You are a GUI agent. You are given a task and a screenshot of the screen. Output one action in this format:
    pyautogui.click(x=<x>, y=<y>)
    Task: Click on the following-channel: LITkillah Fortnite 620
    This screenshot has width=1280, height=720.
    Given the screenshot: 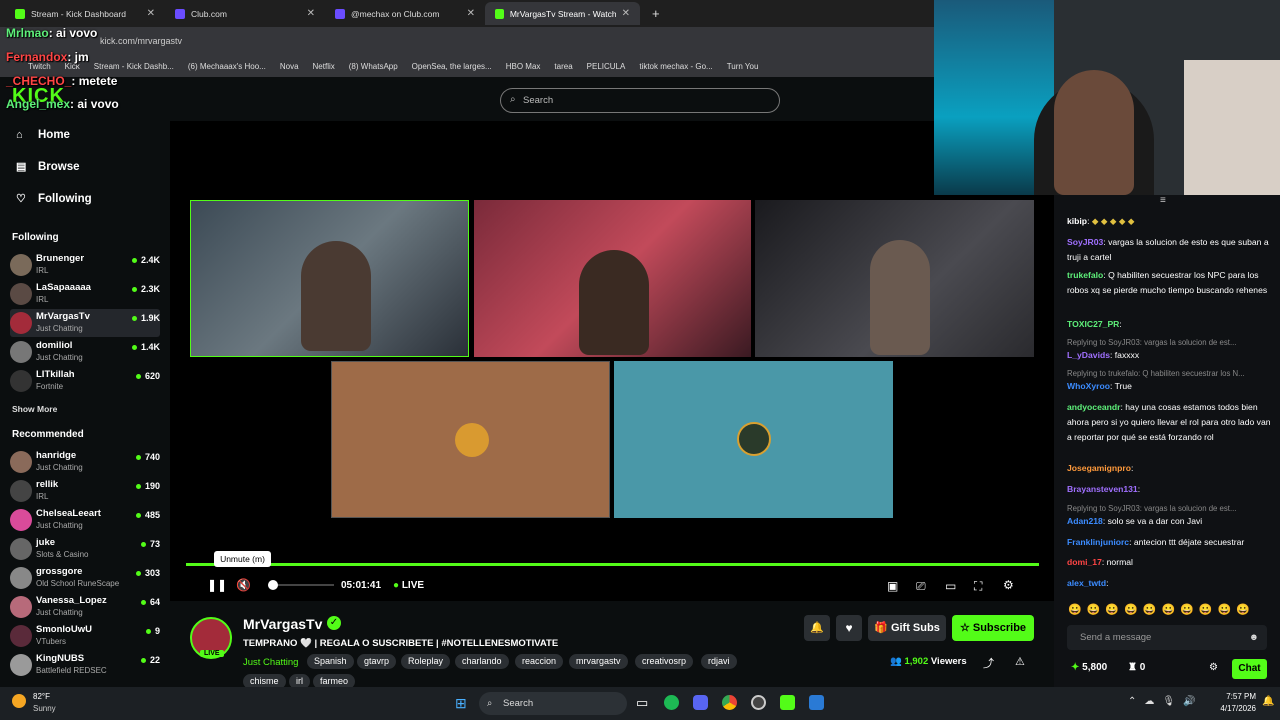 What is the action you would take?
    pyautogui.click(x=85, y=381)
    